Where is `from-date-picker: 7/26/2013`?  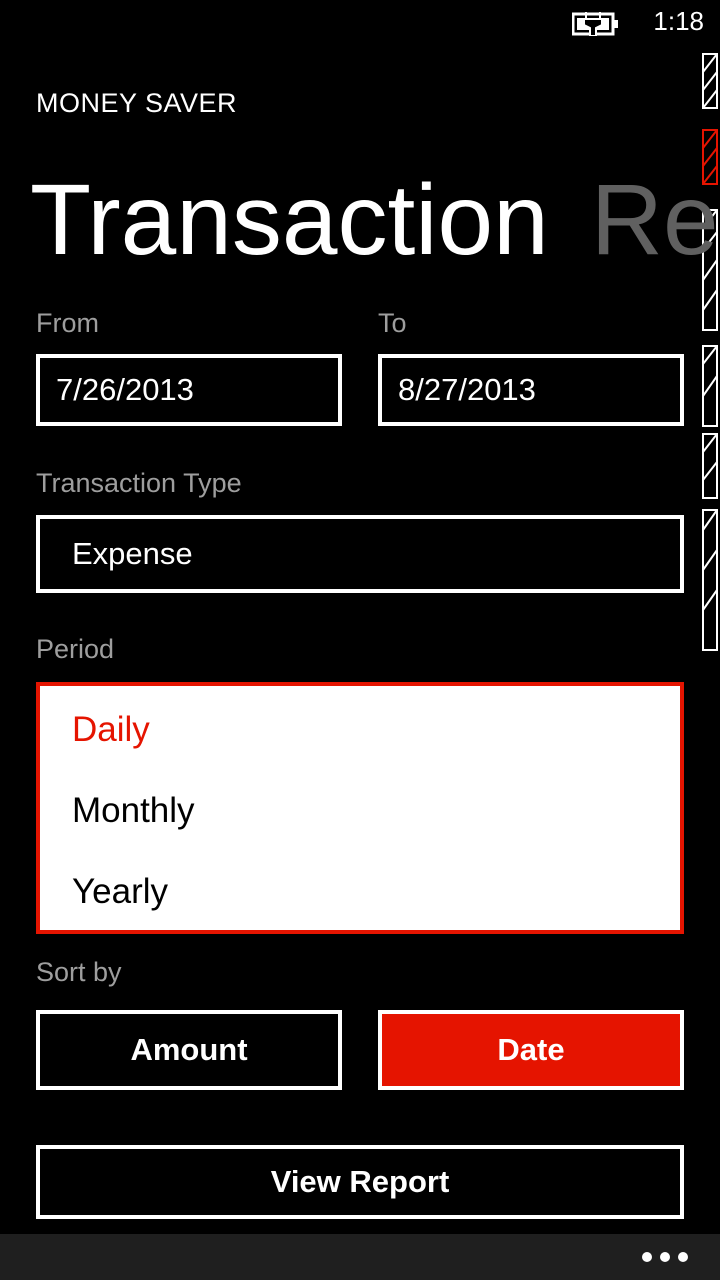
from-date-picker: 7/26/2013 is located at coordinates (189, 390).